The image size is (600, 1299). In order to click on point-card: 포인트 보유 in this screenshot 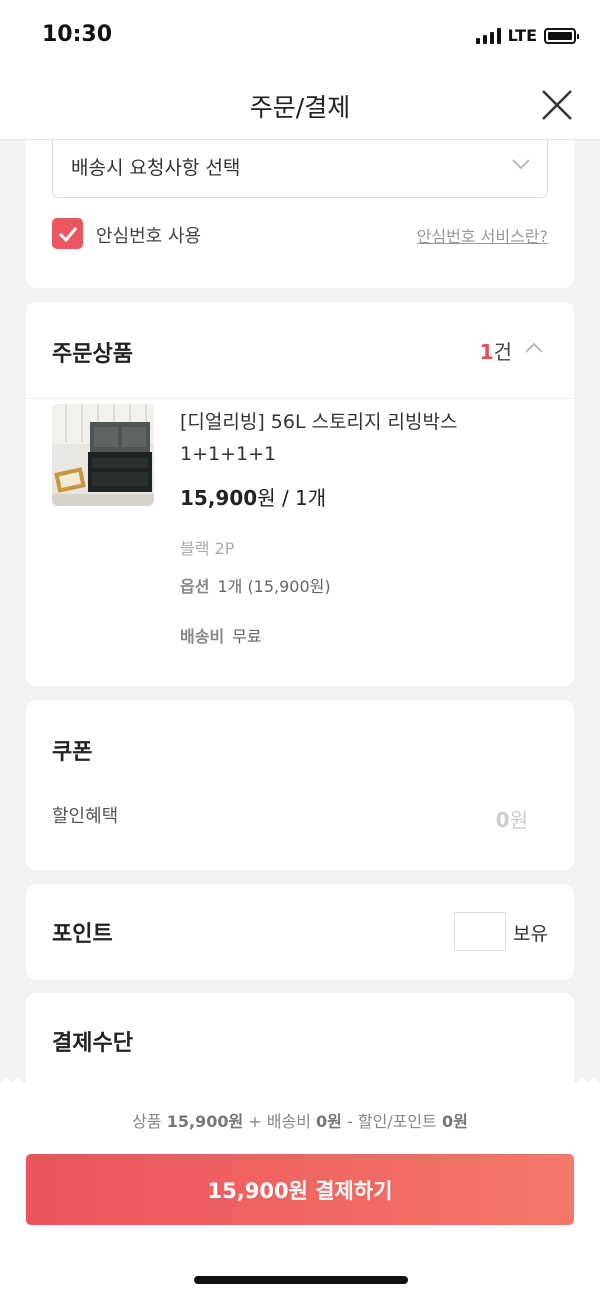, I will do `click(300, 932)`.